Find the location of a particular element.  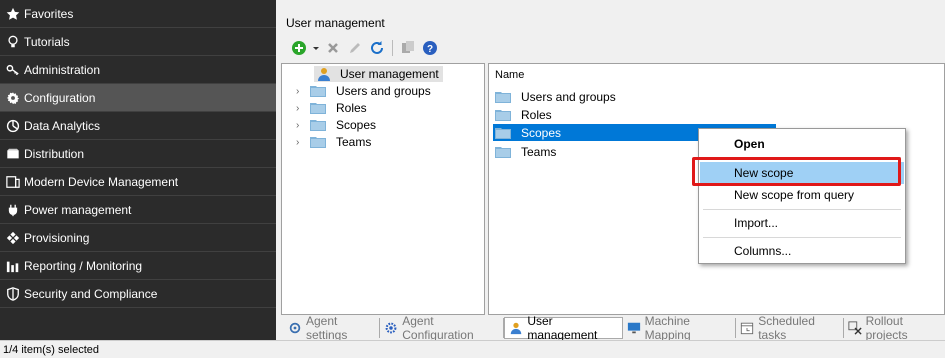

sidebar-item-label: Security and Compliance is located at coordinates (91, 293).